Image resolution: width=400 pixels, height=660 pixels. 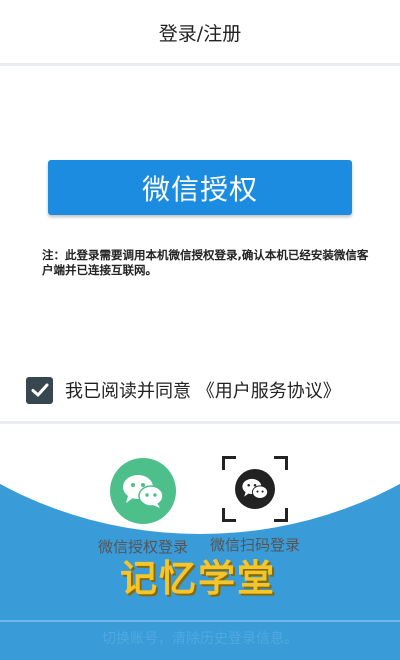 I want to click on header-divider, so click(x=200, y=64).